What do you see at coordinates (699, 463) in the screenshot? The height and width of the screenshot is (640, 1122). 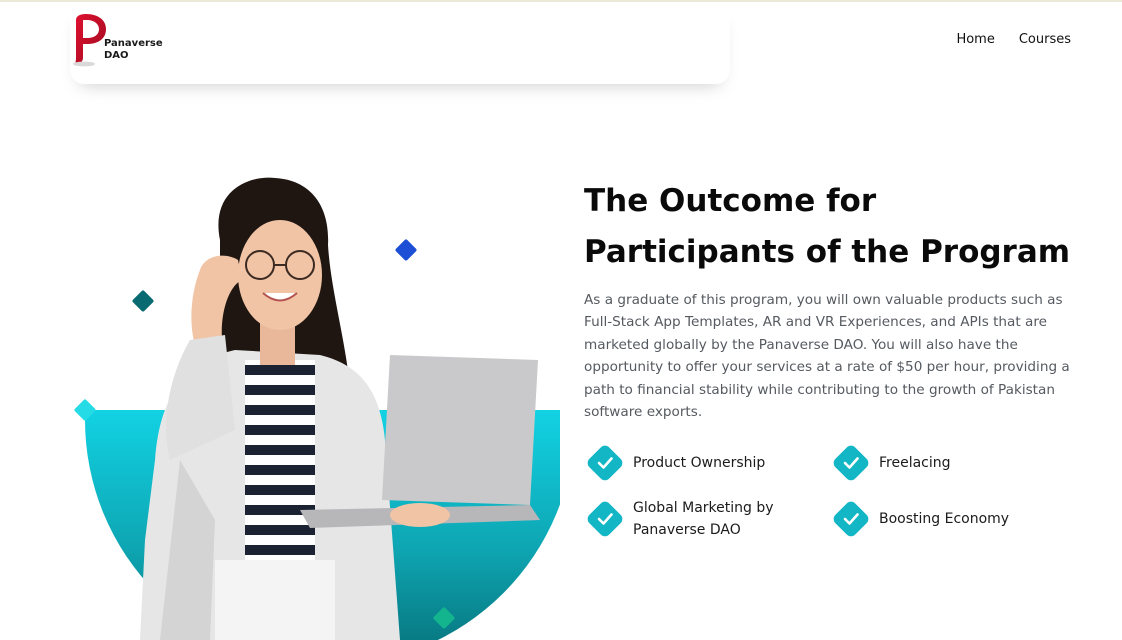 I see `feature-label: Product Ownership` at bounding box center [699, 463].